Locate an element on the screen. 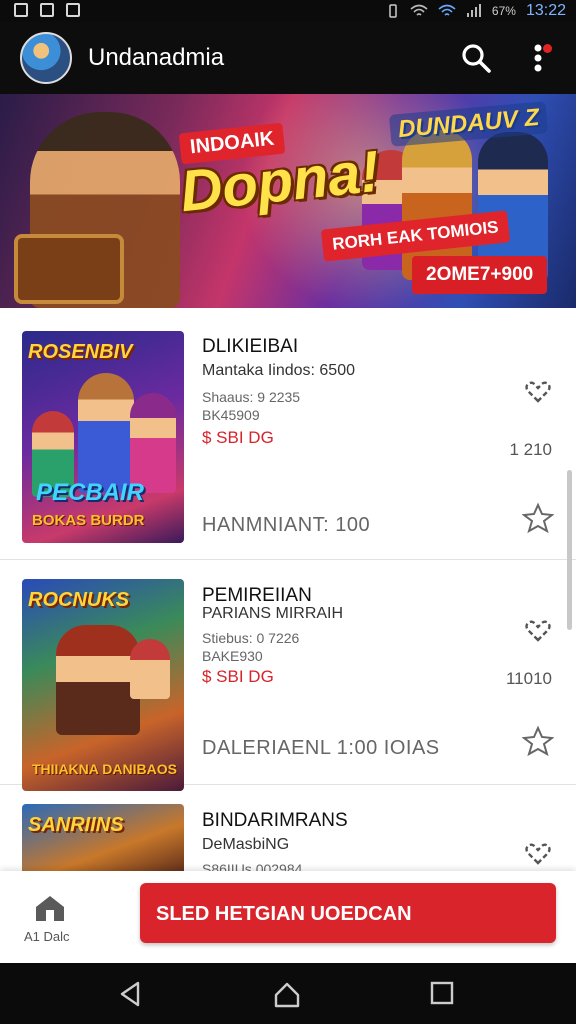  app-title: Undanadmia is located at coordinates (156, 57).